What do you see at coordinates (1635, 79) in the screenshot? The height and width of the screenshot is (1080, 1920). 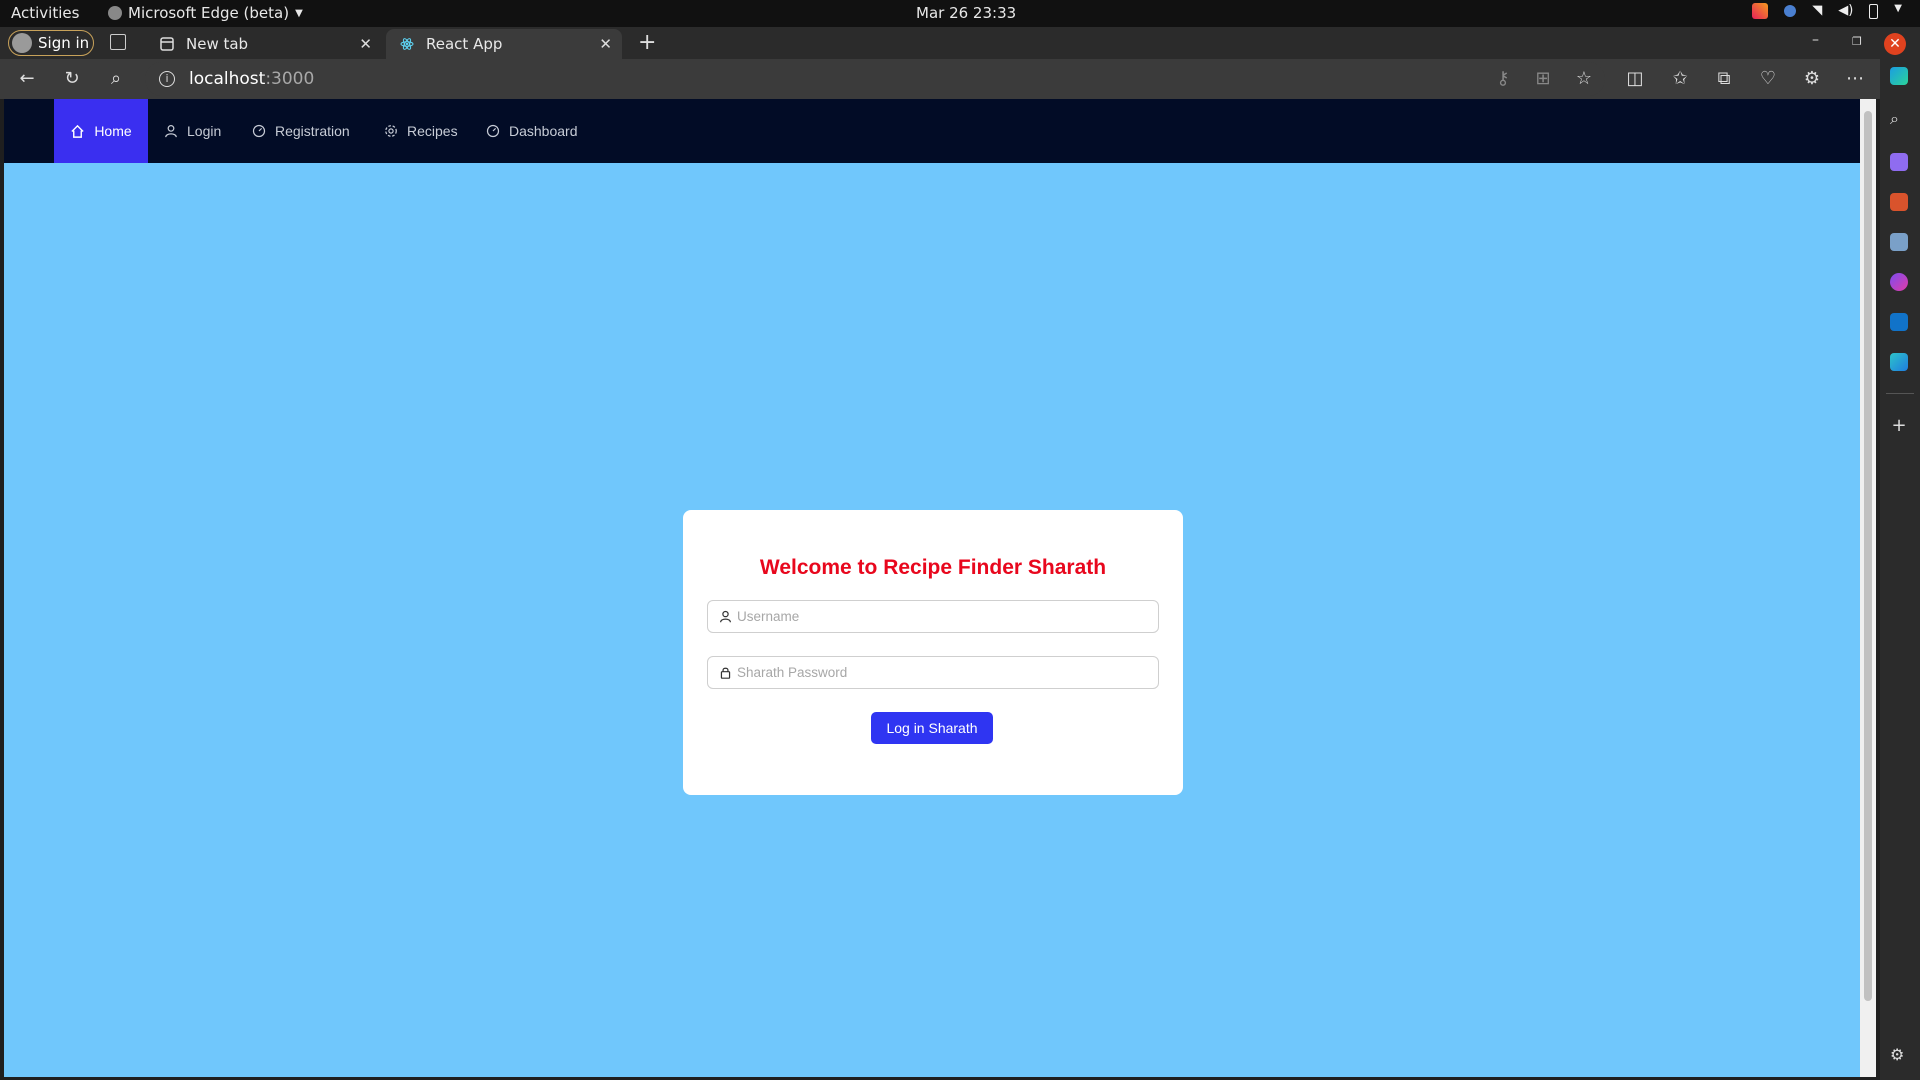 I see `split-screen-icon: ◫` at bounding box center [1635, 79].